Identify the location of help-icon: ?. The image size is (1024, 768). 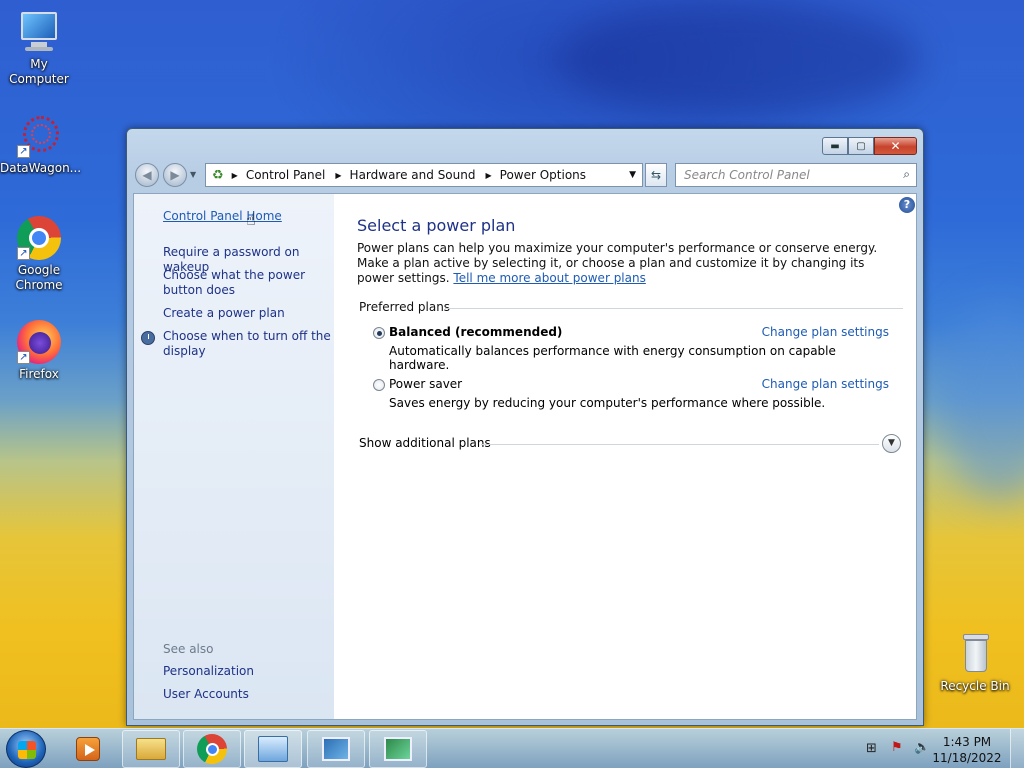
(907, 205).